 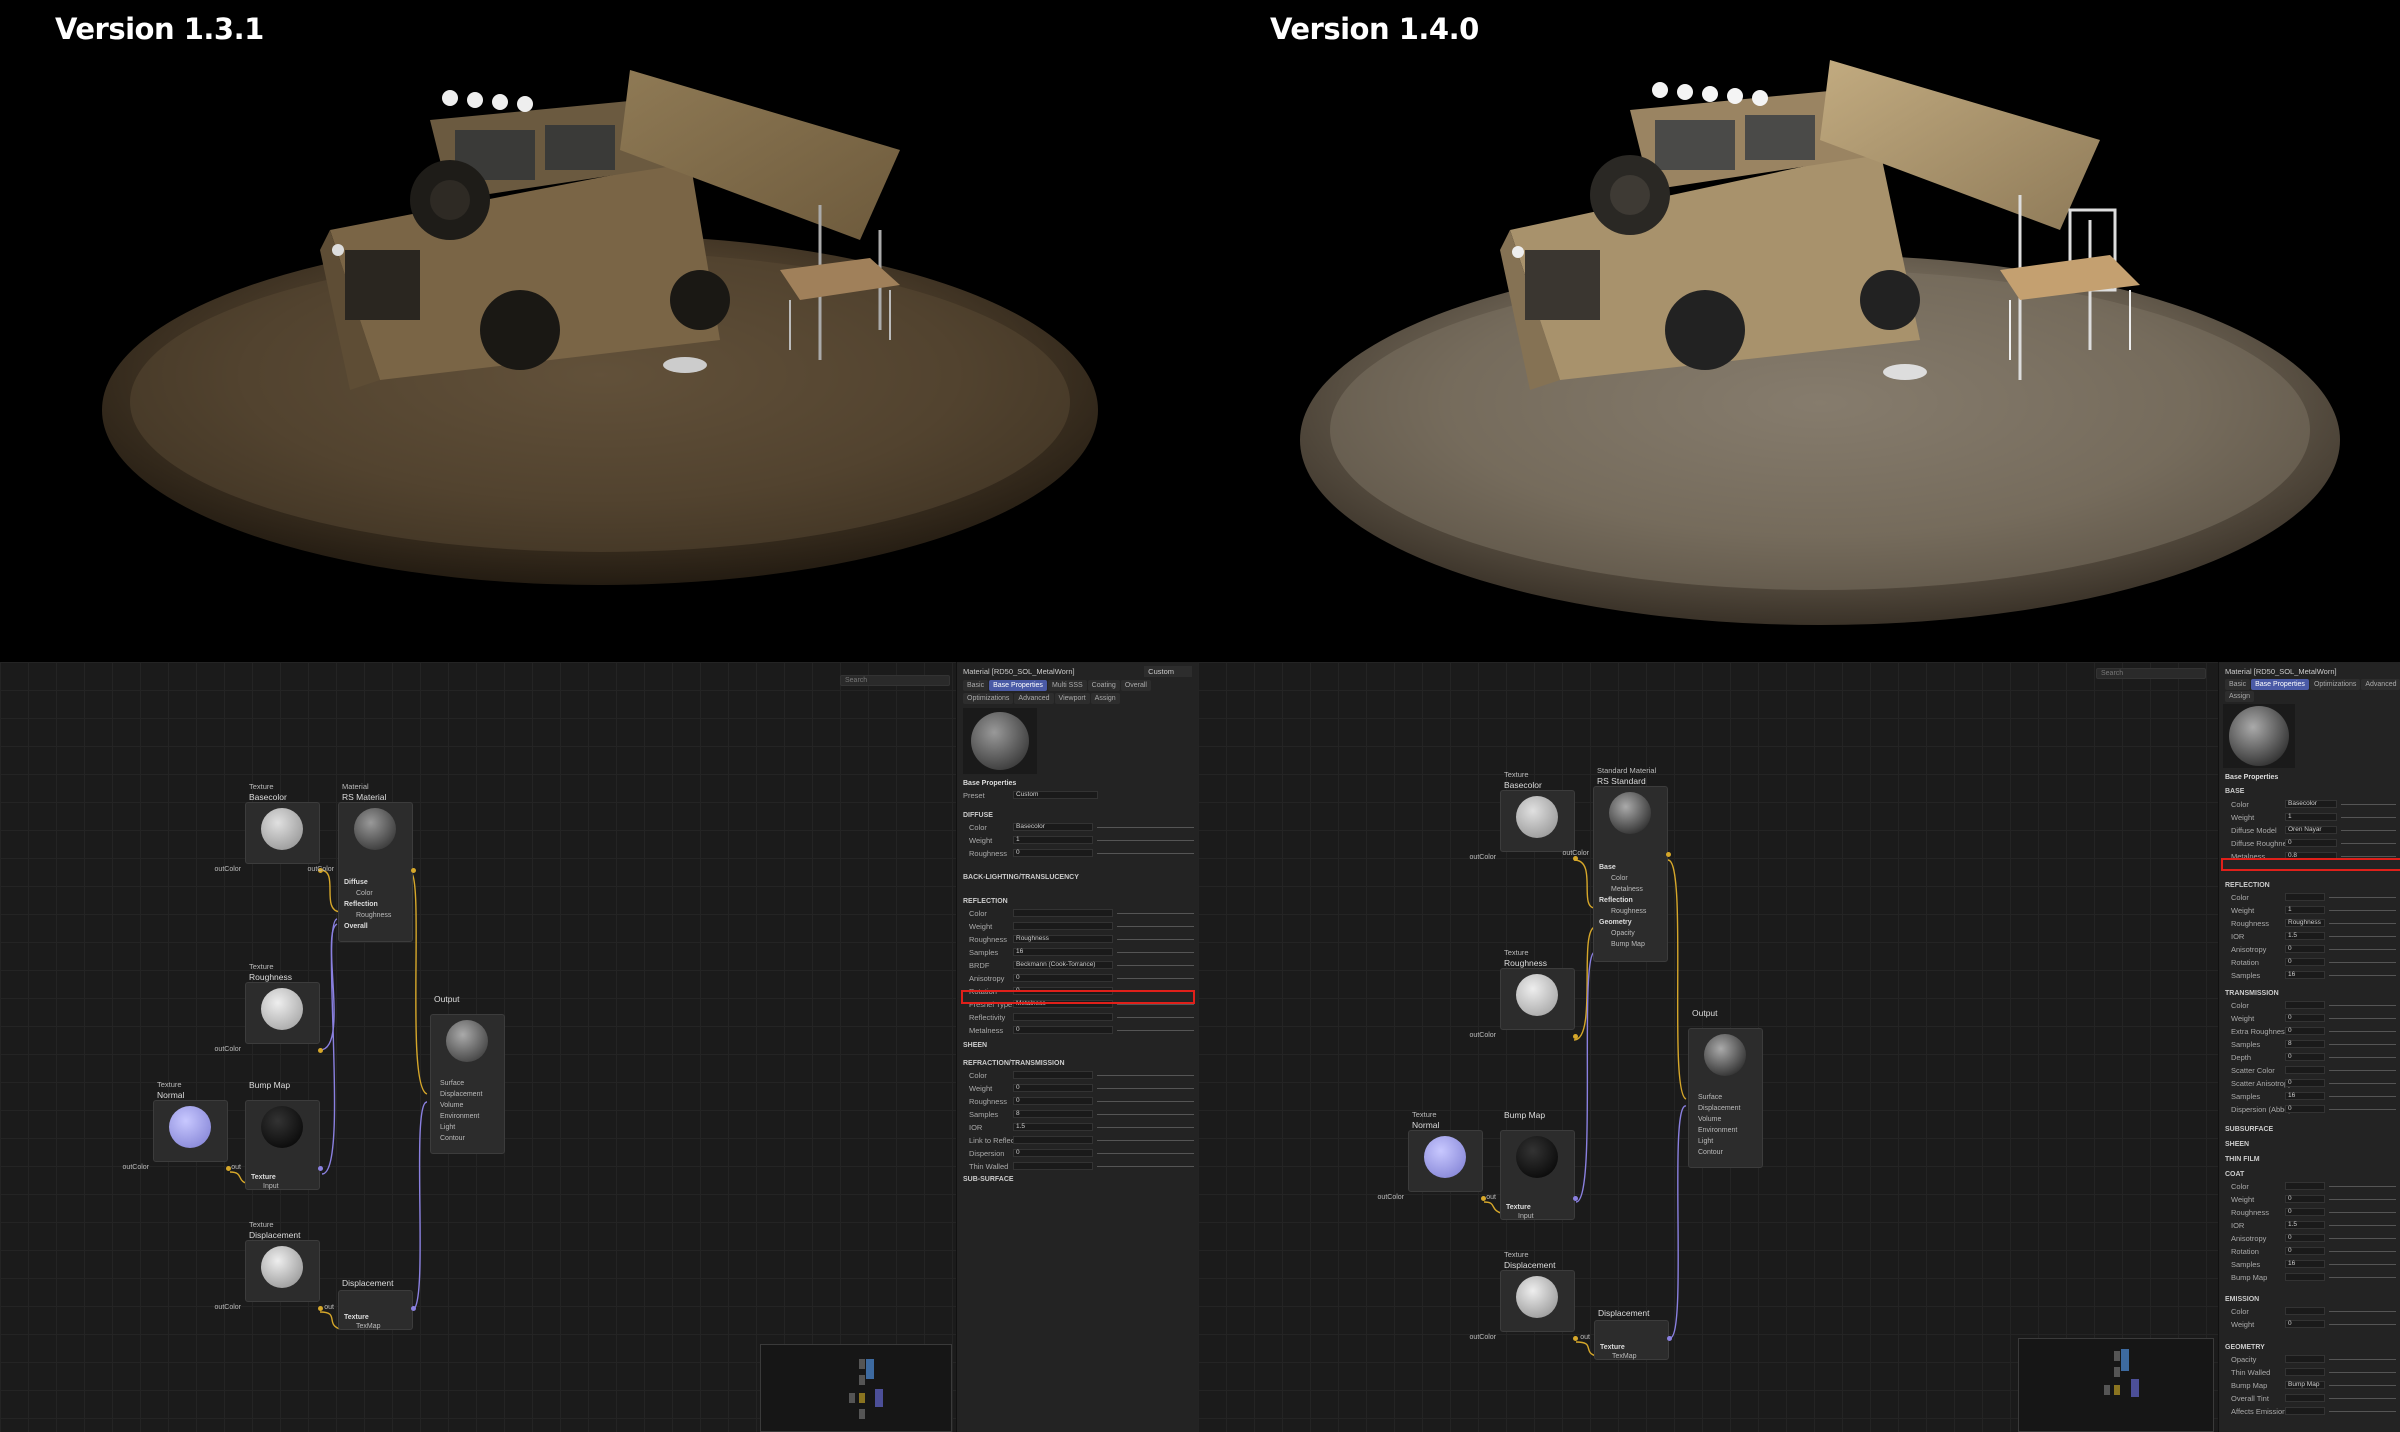 I want to click on property-value: Bump Map, so click(x=2305, y=1385).